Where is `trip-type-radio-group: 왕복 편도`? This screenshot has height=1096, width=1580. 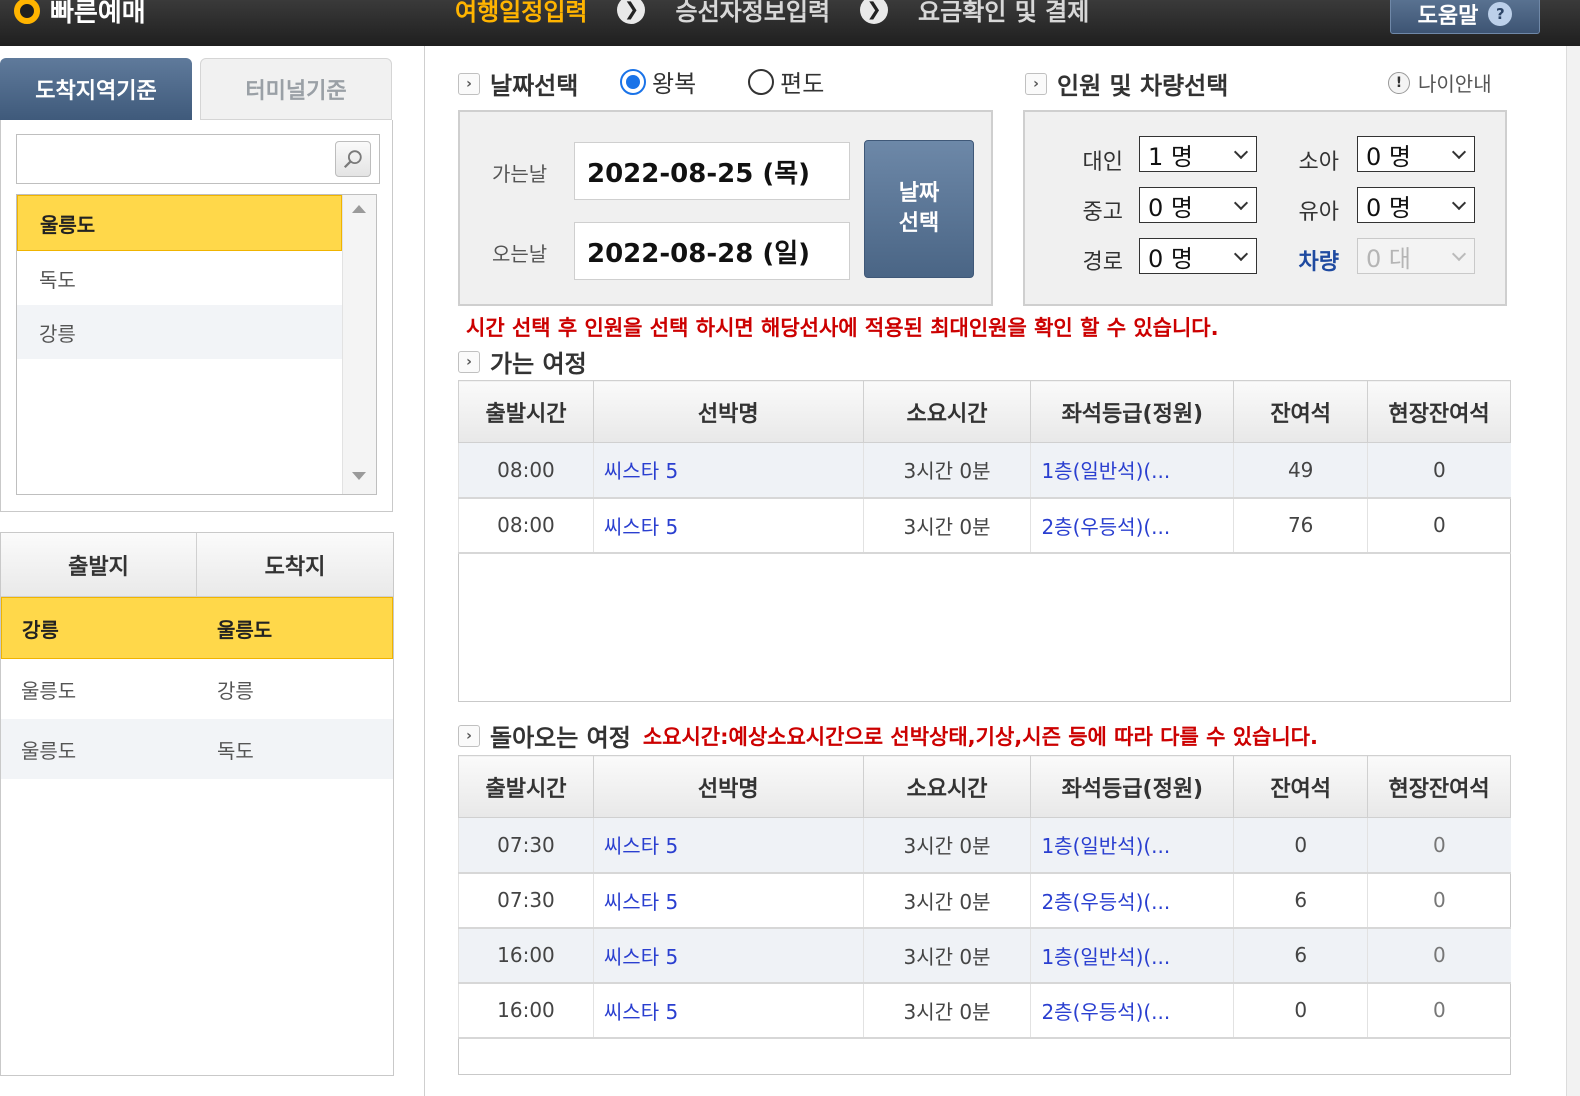 trip-type-radio-group: 왕복 편도 is located at coordinates (748, 81).